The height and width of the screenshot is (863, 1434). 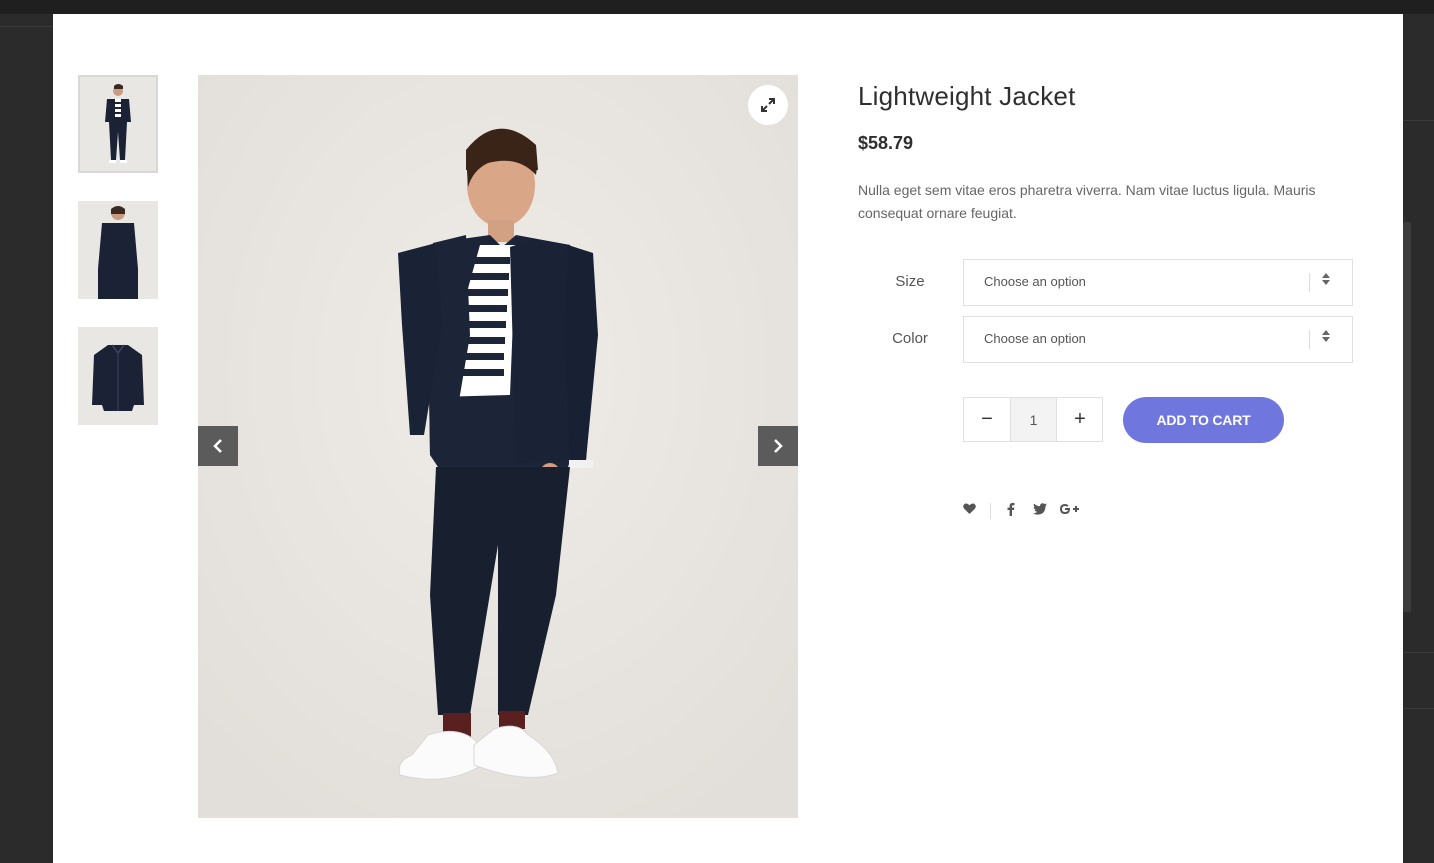 I want to click on chevron-right-icon, so click(x=778, y=446).